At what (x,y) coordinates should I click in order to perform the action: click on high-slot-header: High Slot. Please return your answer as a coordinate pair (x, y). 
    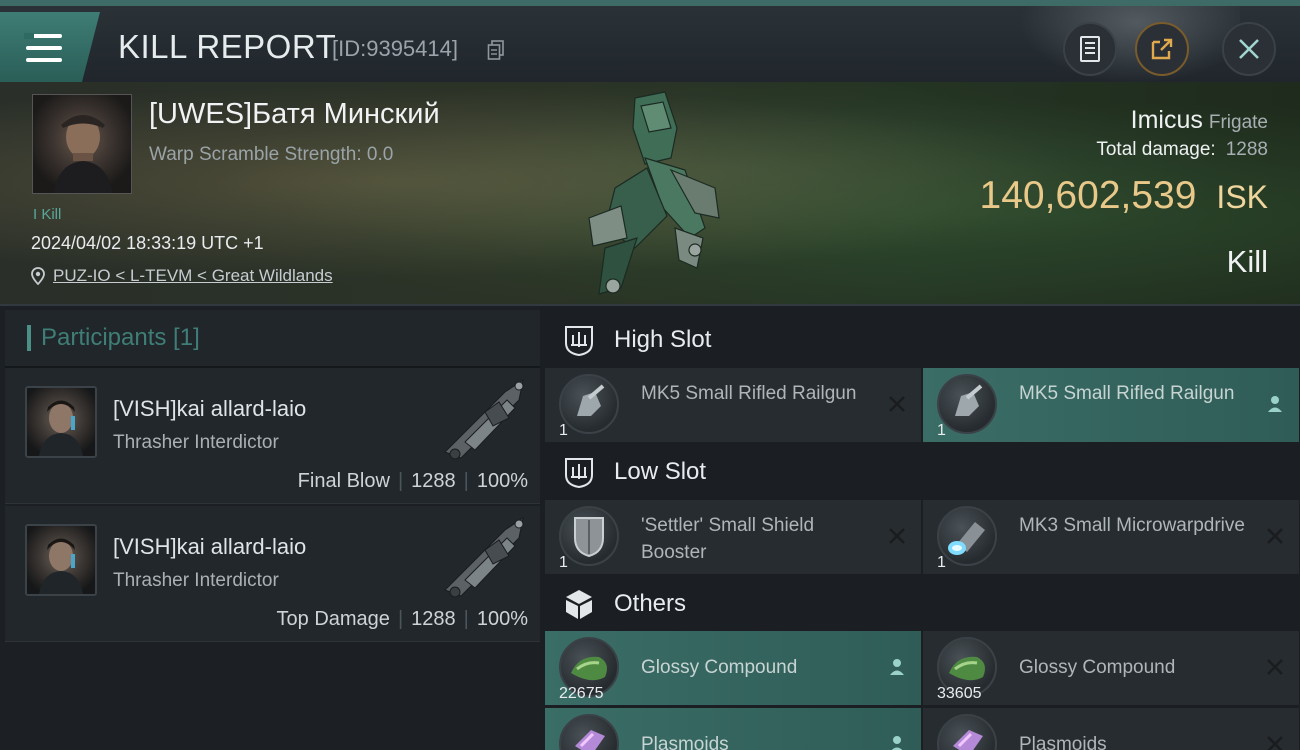
    Looking at the image, I should click on (920, 340).